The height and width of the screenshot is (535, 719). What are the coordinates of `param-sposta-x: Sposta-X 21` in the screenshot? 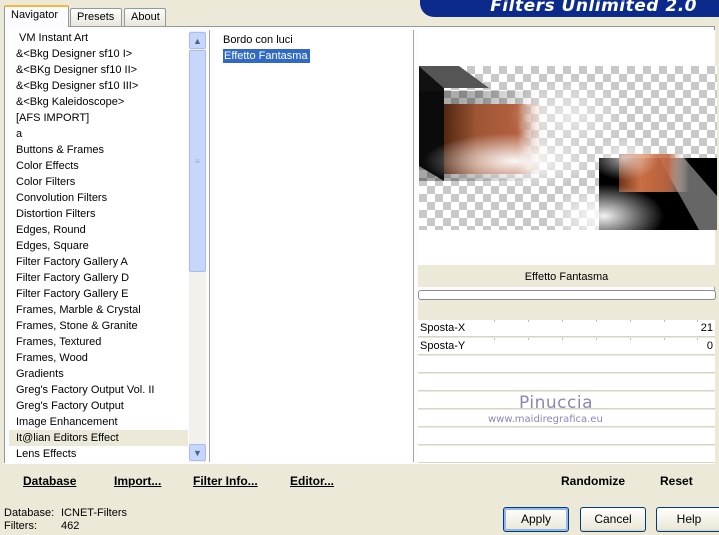 It's located at (566, 328).